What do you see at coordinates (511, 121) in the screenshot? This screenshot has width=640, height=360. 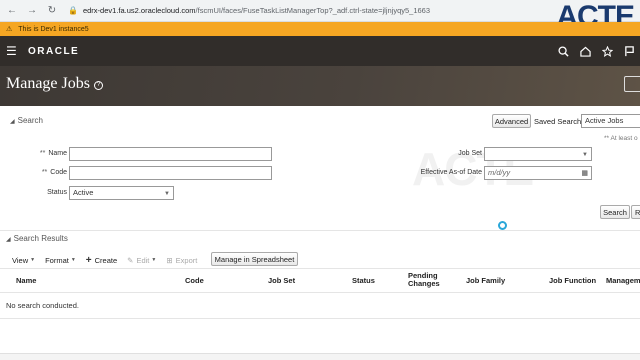 I see `advanced-button: Advanced` at bounding box center [511, 121].